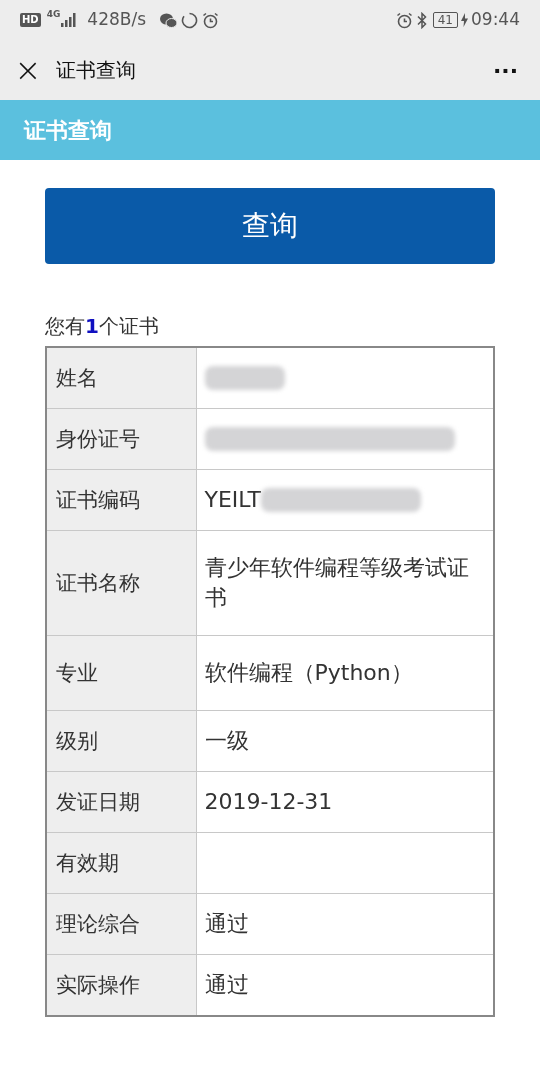 The height and width of the screenshot is (1080, 540). What do you see at coordinates (121, 439) in the screenshot?
I see `field-label: 身份证号` at bounding box center [121, 439].